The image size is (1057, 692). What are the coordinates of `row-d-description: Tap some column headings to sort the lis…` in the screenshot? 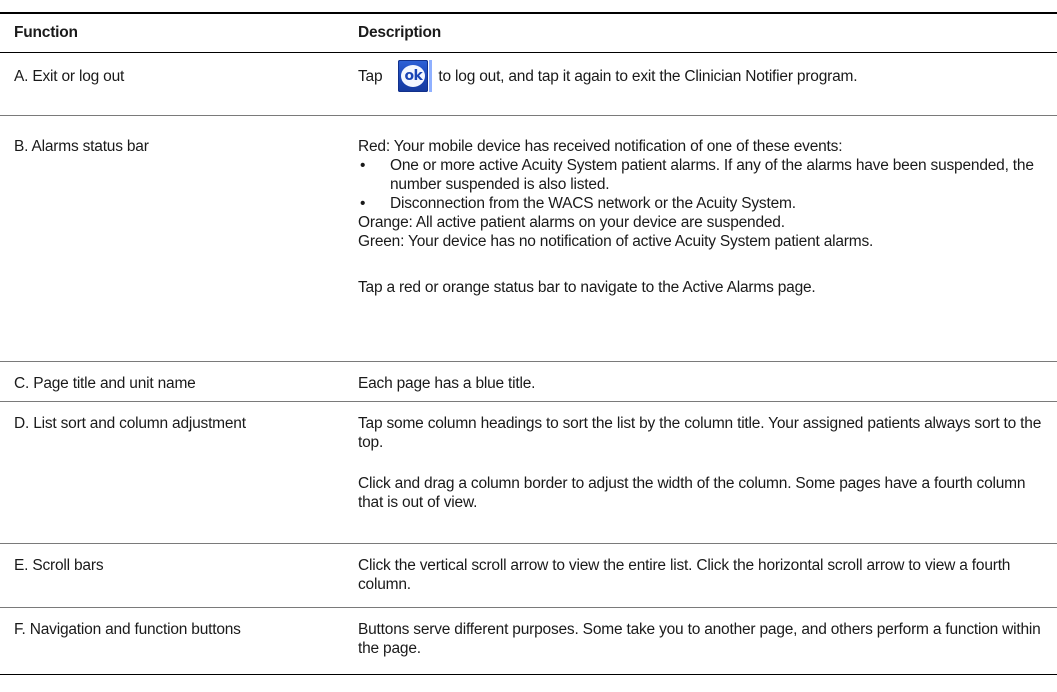 It's located at (703, 463).